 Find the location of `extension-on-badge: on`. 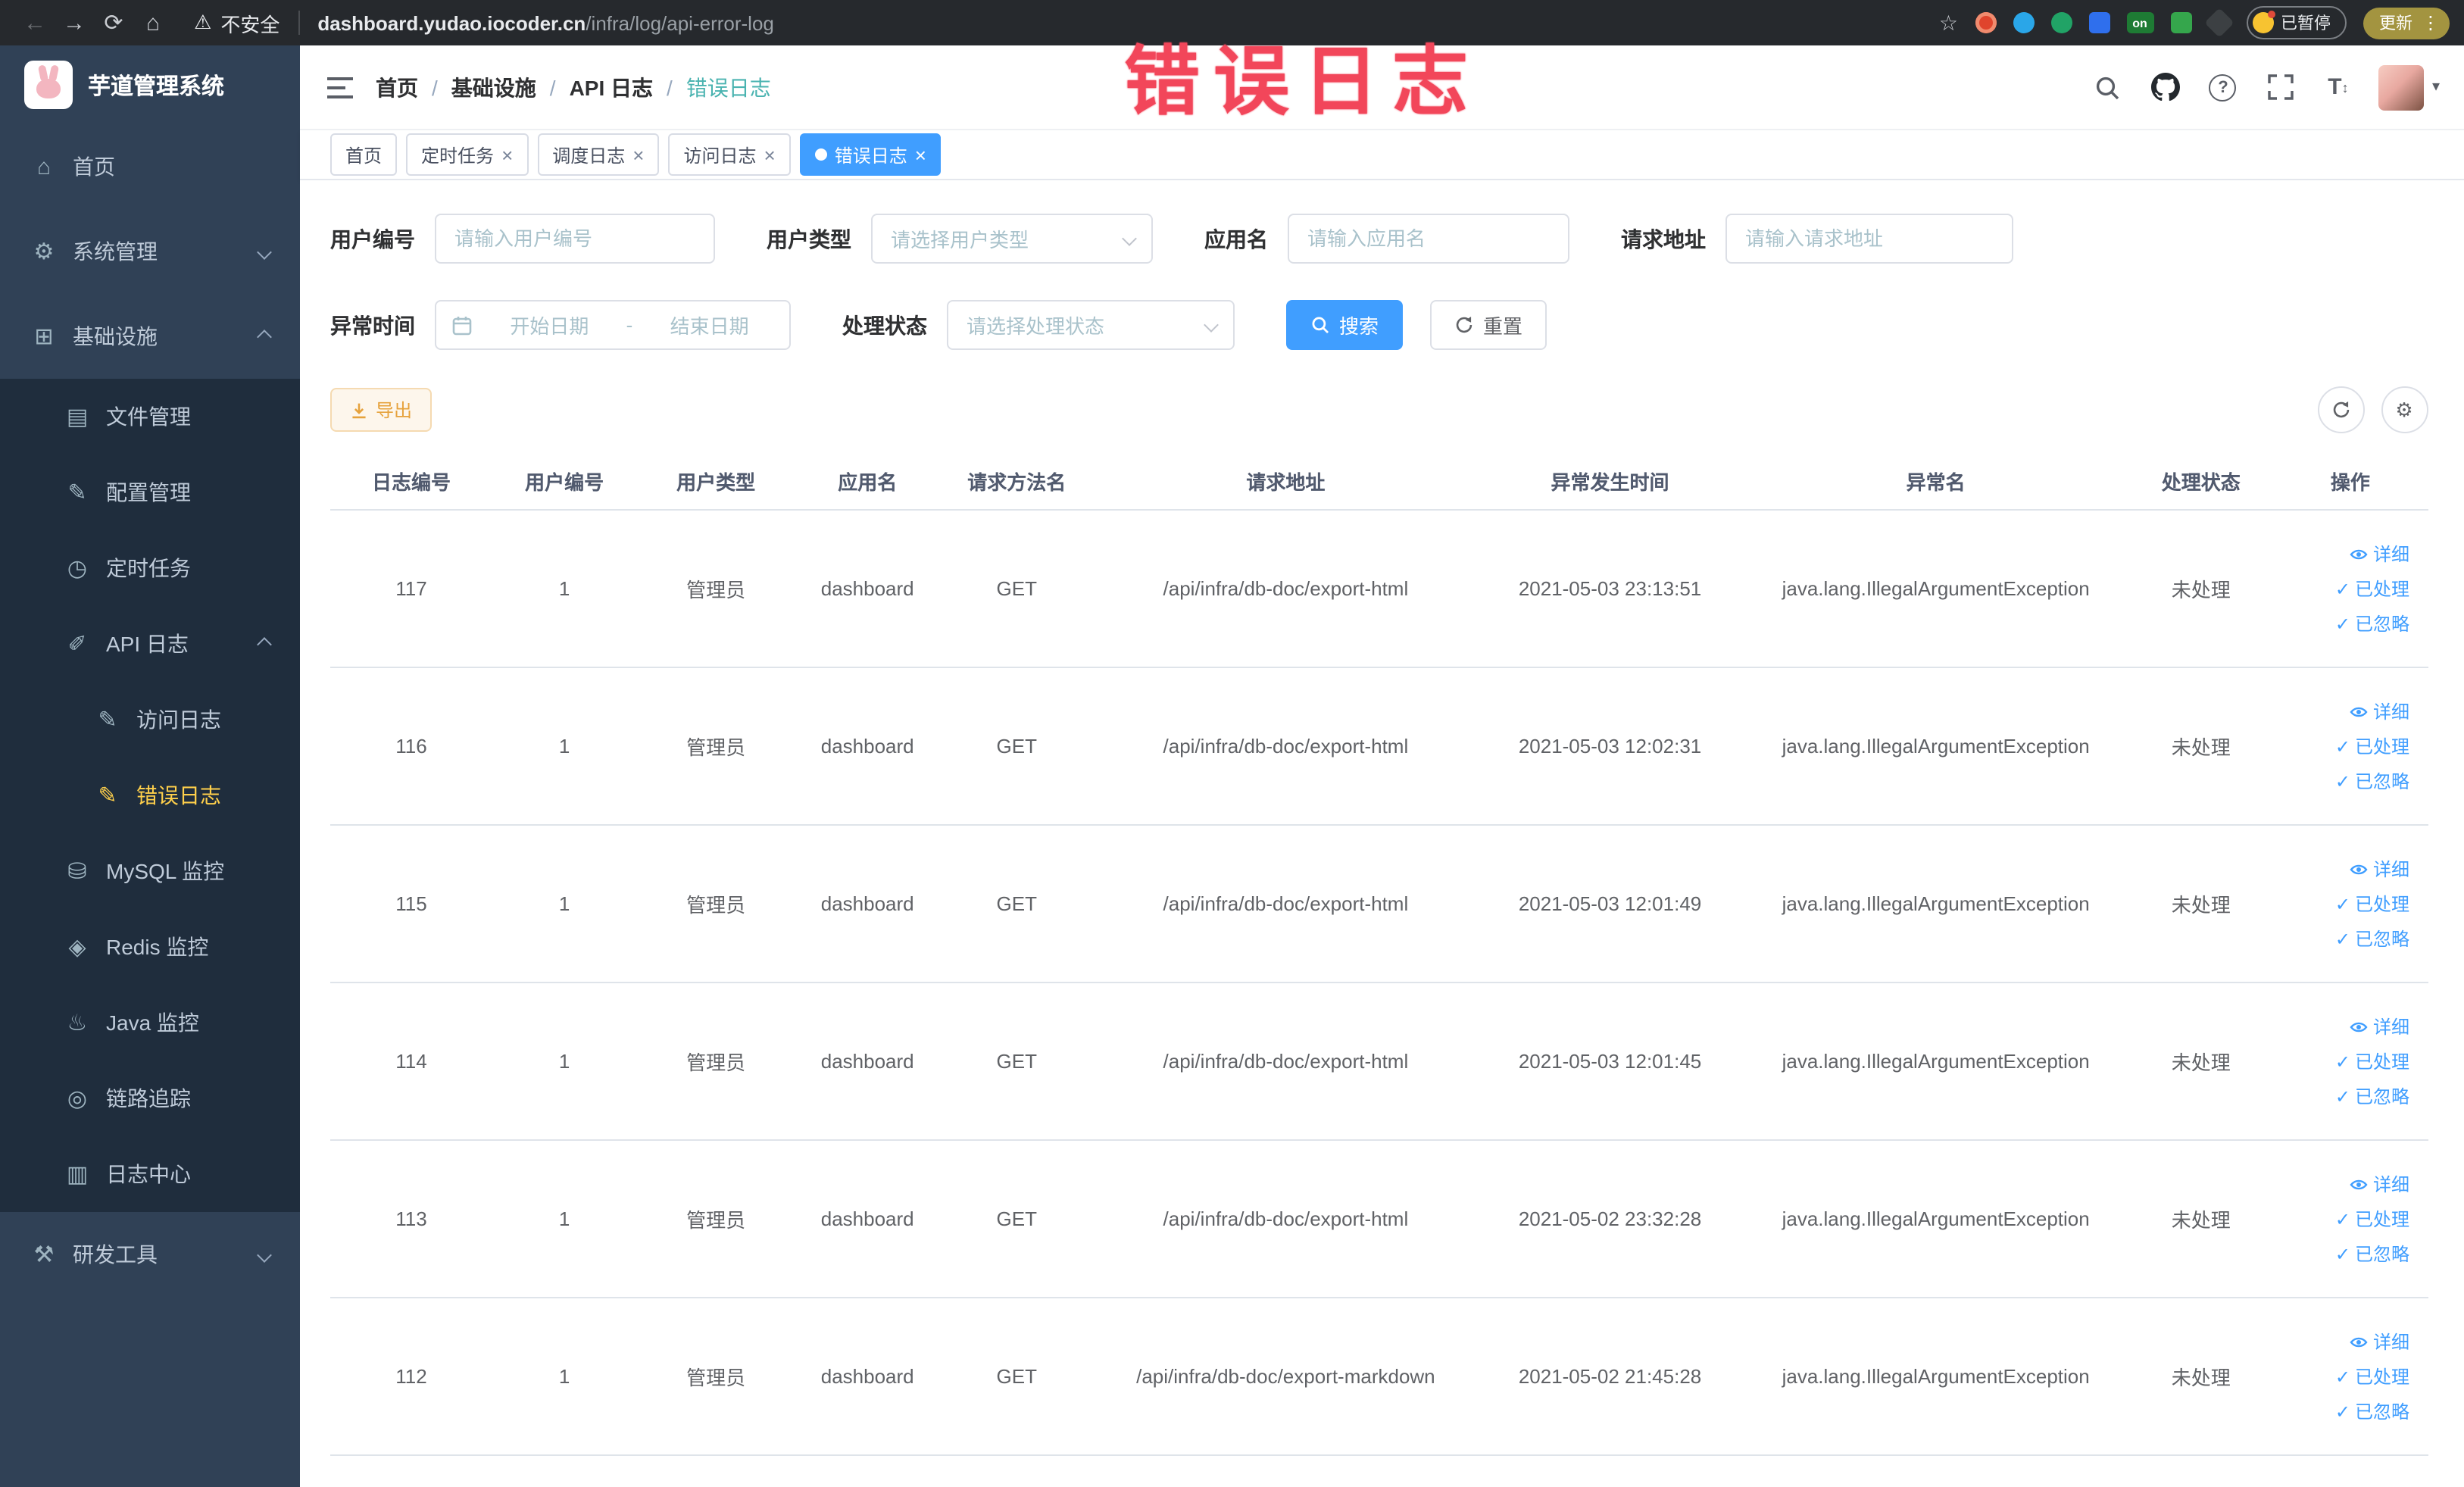

extension-on-badge: on is located at coordinates (2139, 22).